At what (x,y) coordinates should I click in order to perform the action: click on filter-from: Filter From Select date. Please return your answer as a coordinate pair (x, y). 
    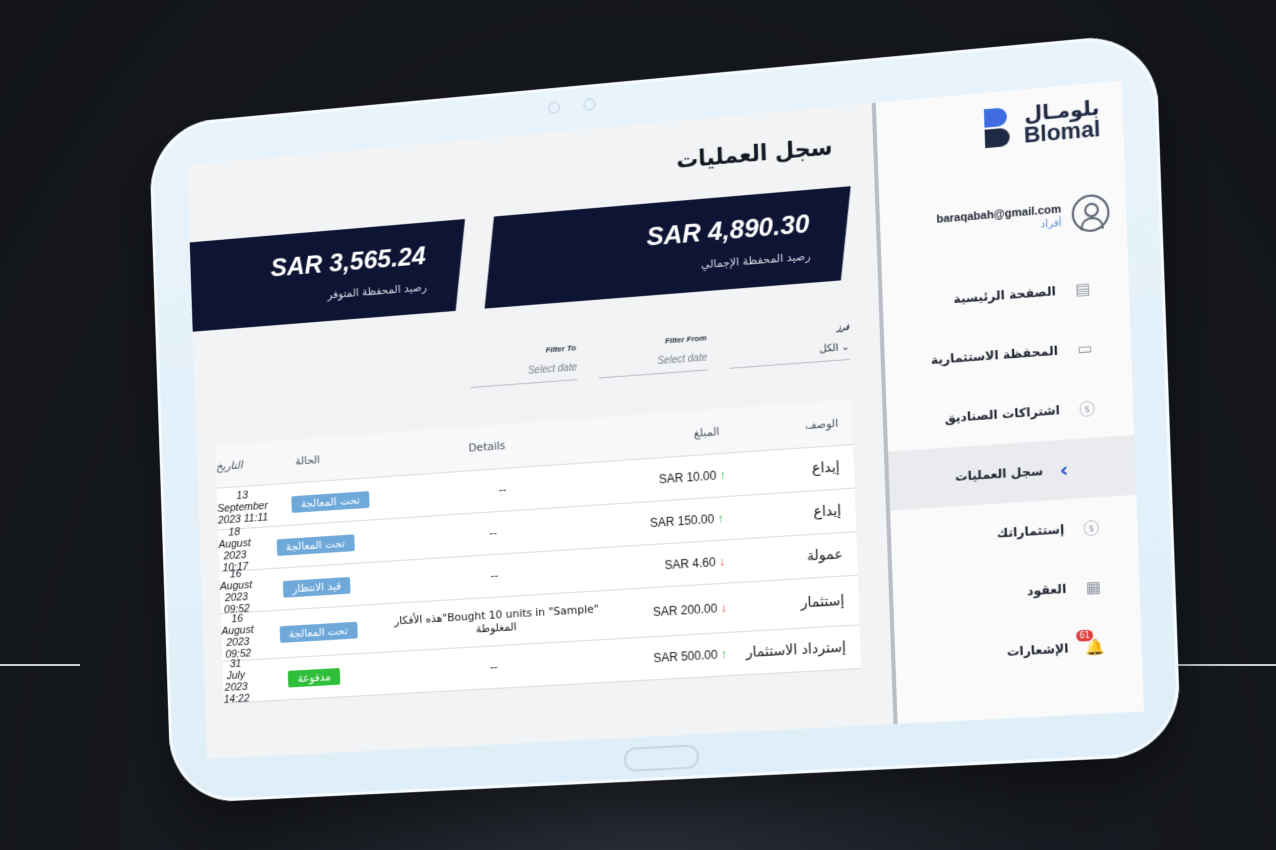
    Looking at the image, I should click on (653, 355).